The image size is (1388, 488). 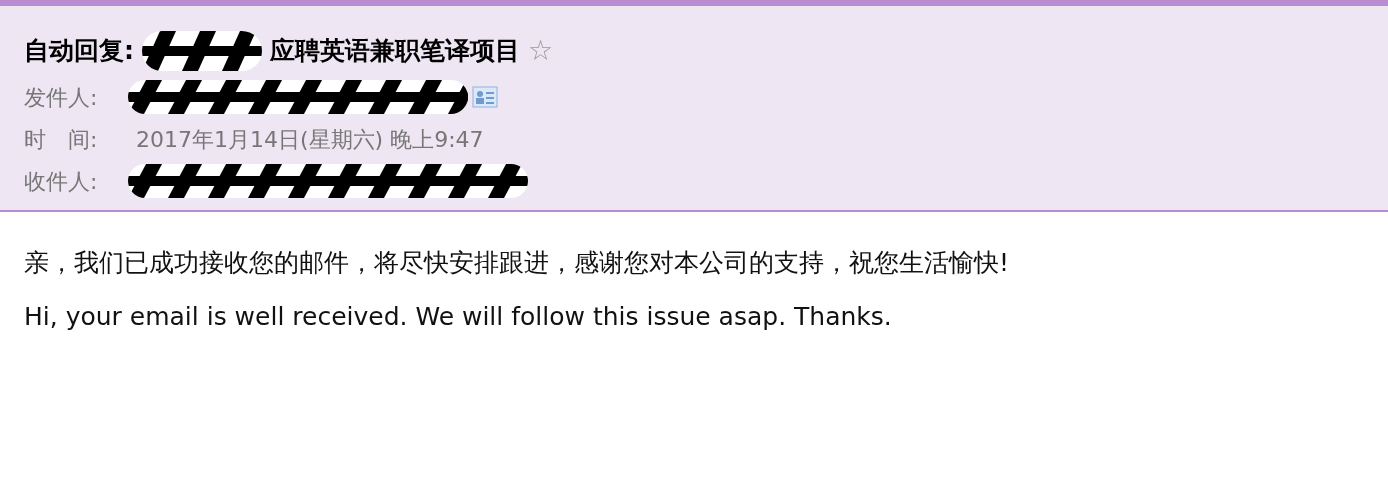 What do you see at coordinates (517, 263) in the screenshot?
I see `message-paragraph: 亲，我们已成功接收您的邮件，将尽快安排跟进，感谢您对本公司的支持，祝您生活愉快!` at bounding box center [517, 263].